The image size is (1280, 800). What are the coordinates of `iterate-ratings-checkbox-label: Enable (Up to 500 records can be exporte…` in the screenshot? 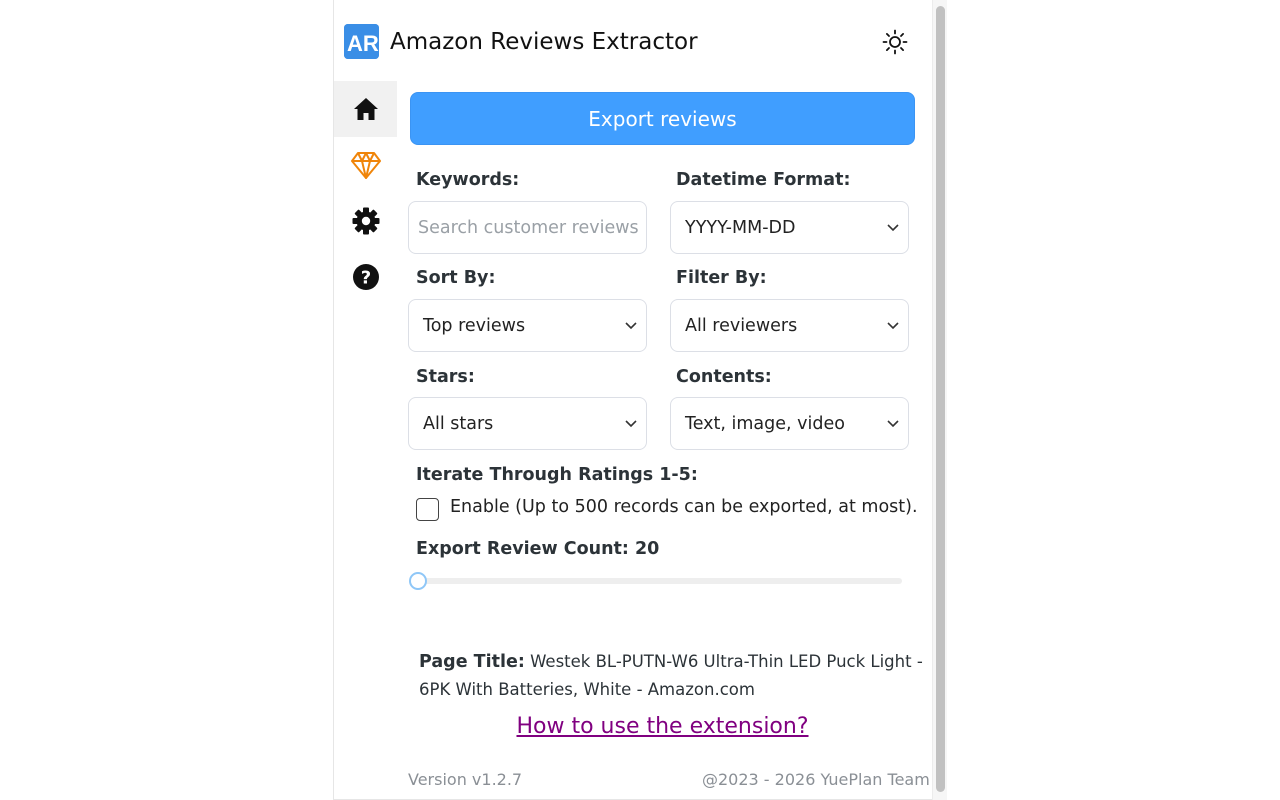 It's located at (684, 507).